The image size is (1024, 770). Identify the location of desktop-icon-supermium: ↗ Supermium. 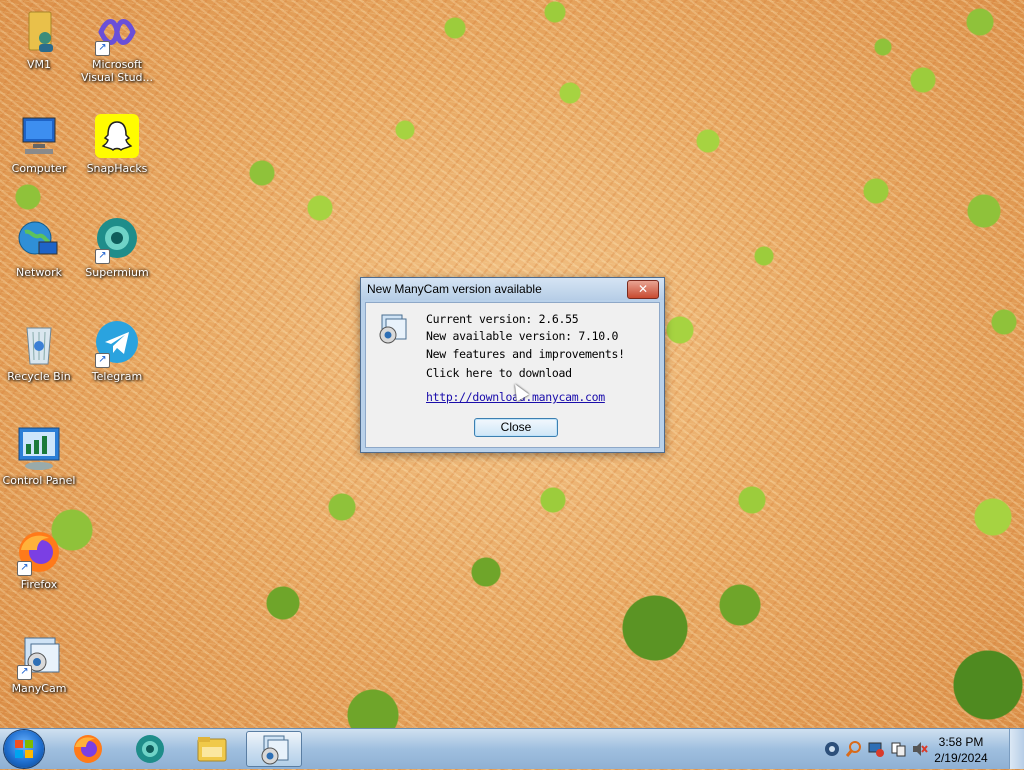
(117, 247).